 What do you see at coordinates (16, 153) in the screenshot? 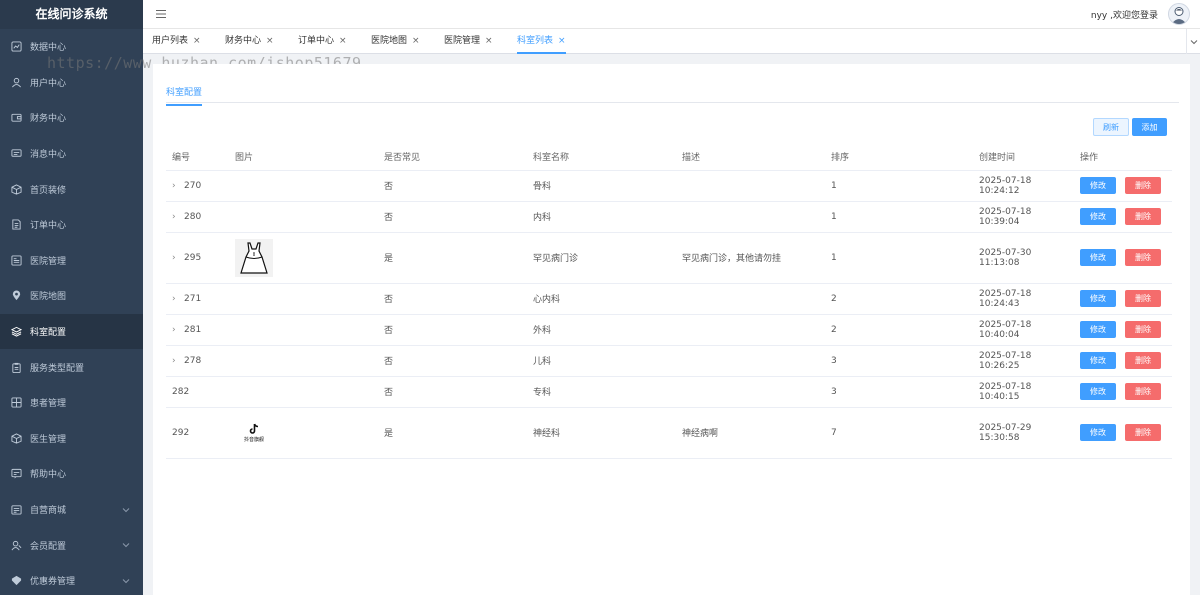
I see `message-icon` at bounding box center [16, 153].